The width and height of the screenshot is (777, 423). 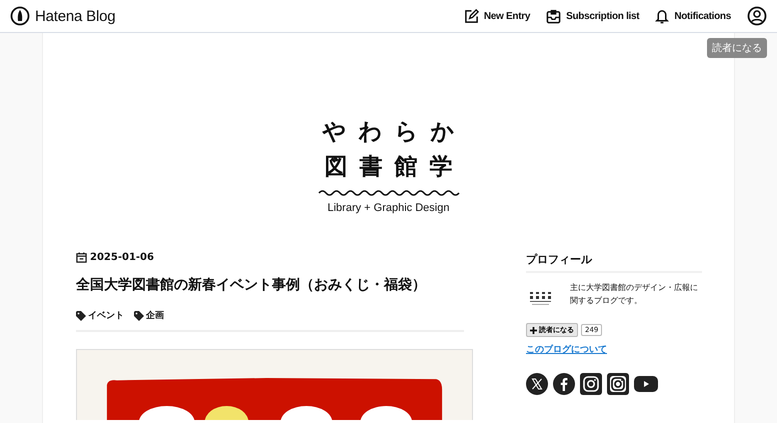 I want to click on nav-link: Subscription list, so click(x=593, y=16).